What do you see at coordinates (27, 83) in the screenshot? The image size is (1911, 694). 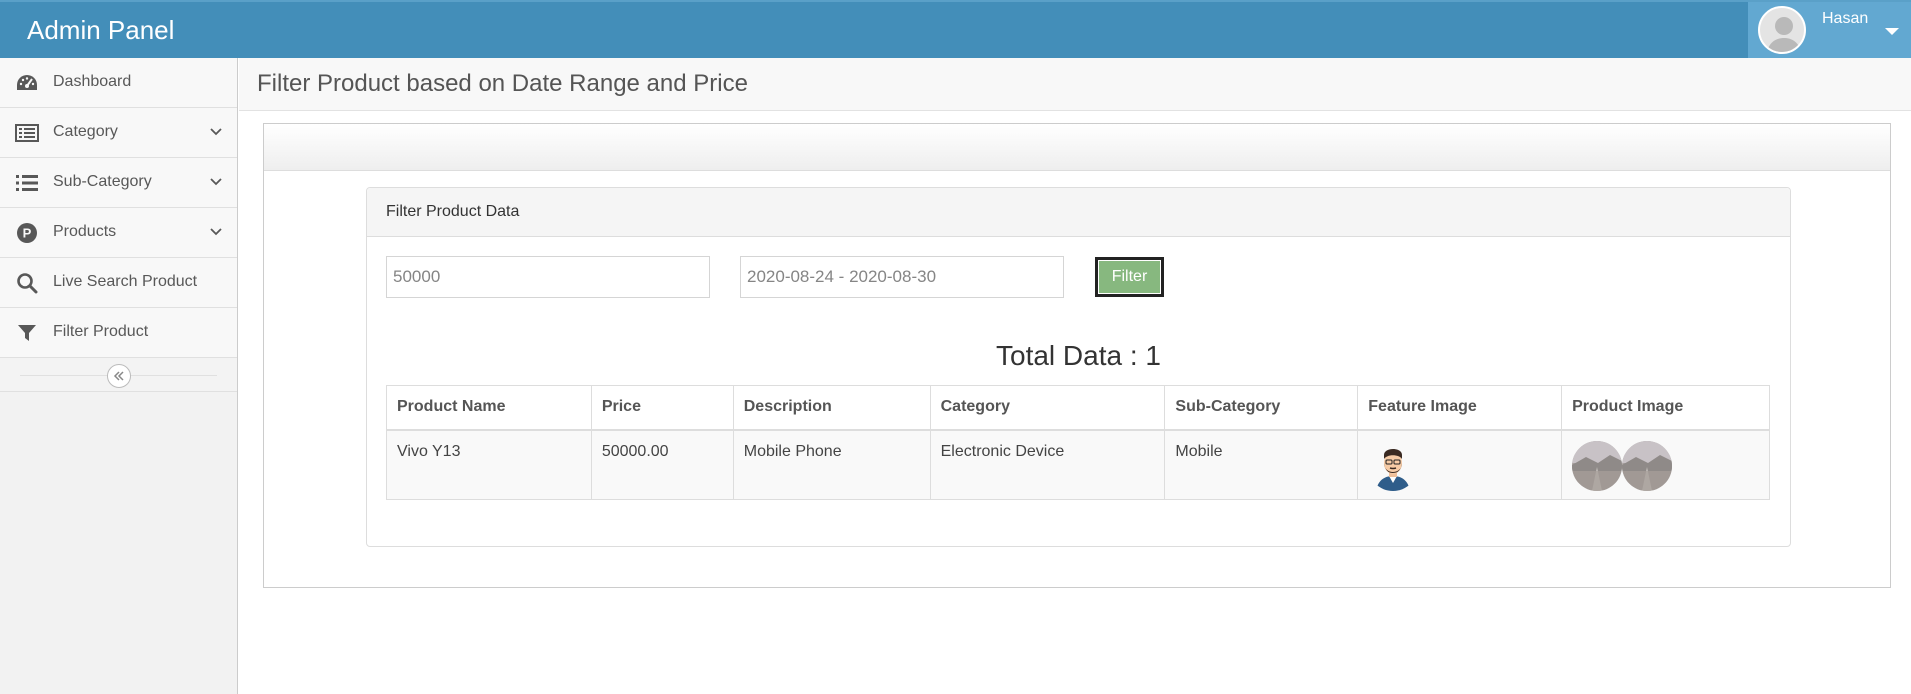 I see `dashboard-icon` at bounding box center [27, 83].